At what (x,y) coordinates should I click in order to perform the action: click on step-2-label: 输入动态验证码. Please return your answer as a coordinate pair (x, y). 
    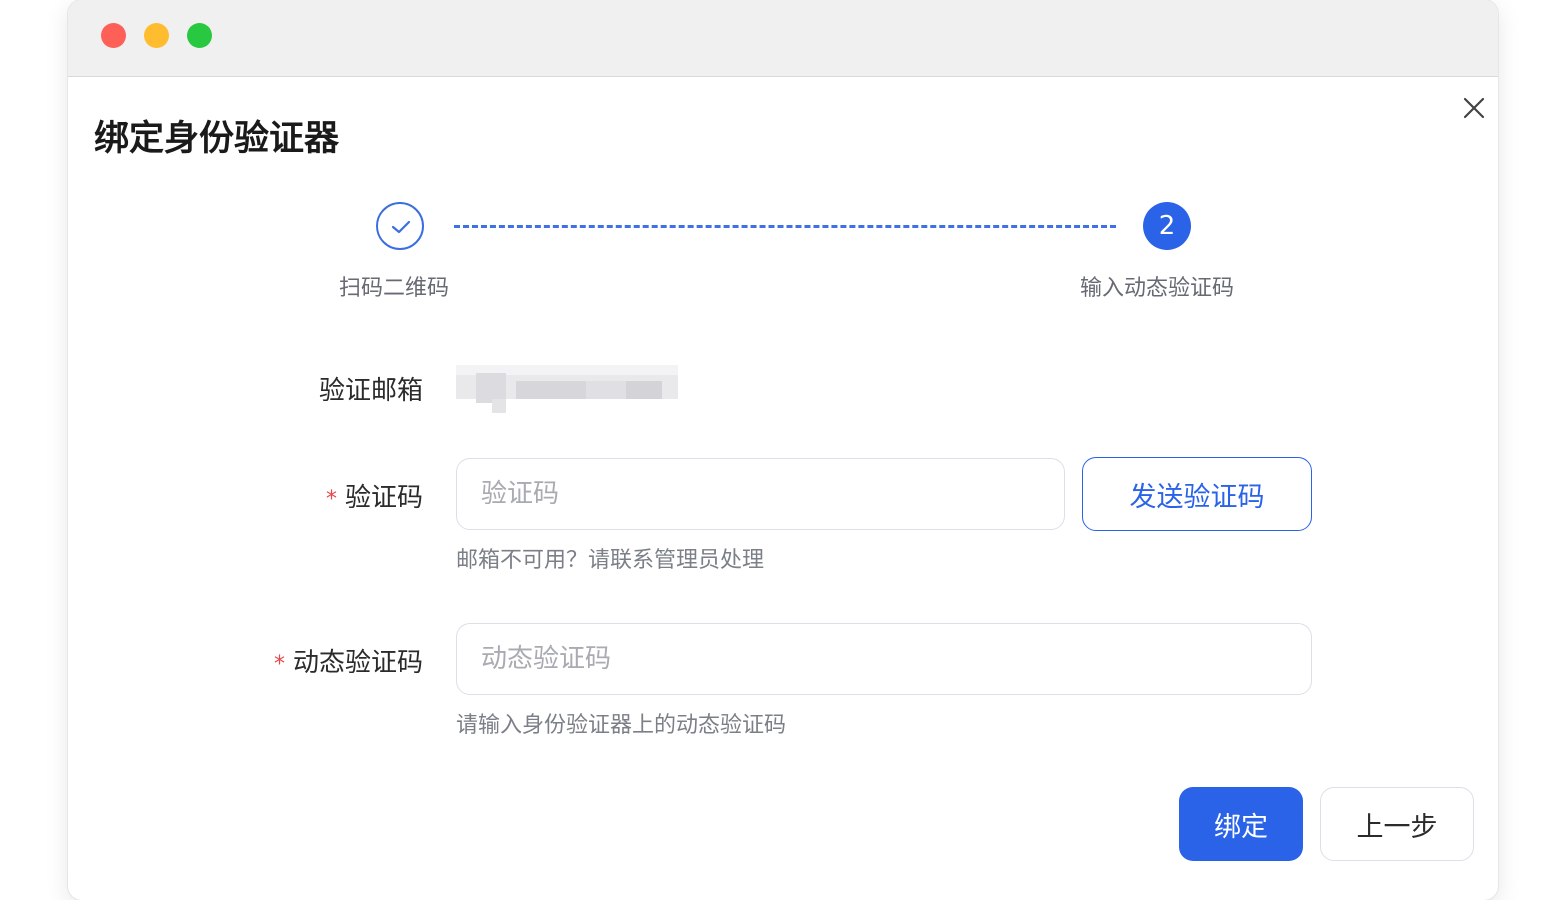
    Looking at the image, I should click on (1157, 288).